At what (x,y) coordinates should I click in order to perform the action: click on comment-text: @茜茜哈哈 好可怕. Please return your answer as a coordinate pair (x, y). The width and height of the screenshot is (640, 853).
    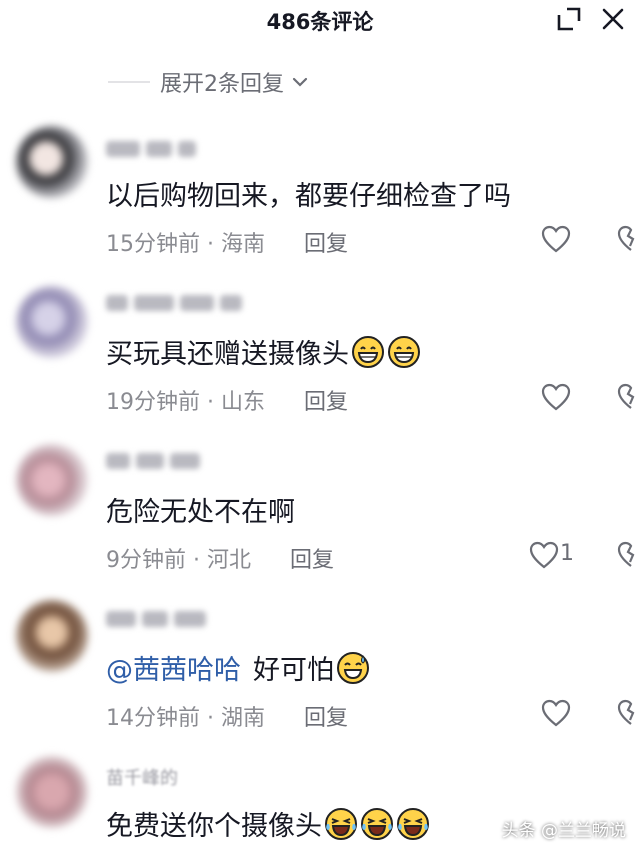
    Looking at the image, I should click on (238, 667).